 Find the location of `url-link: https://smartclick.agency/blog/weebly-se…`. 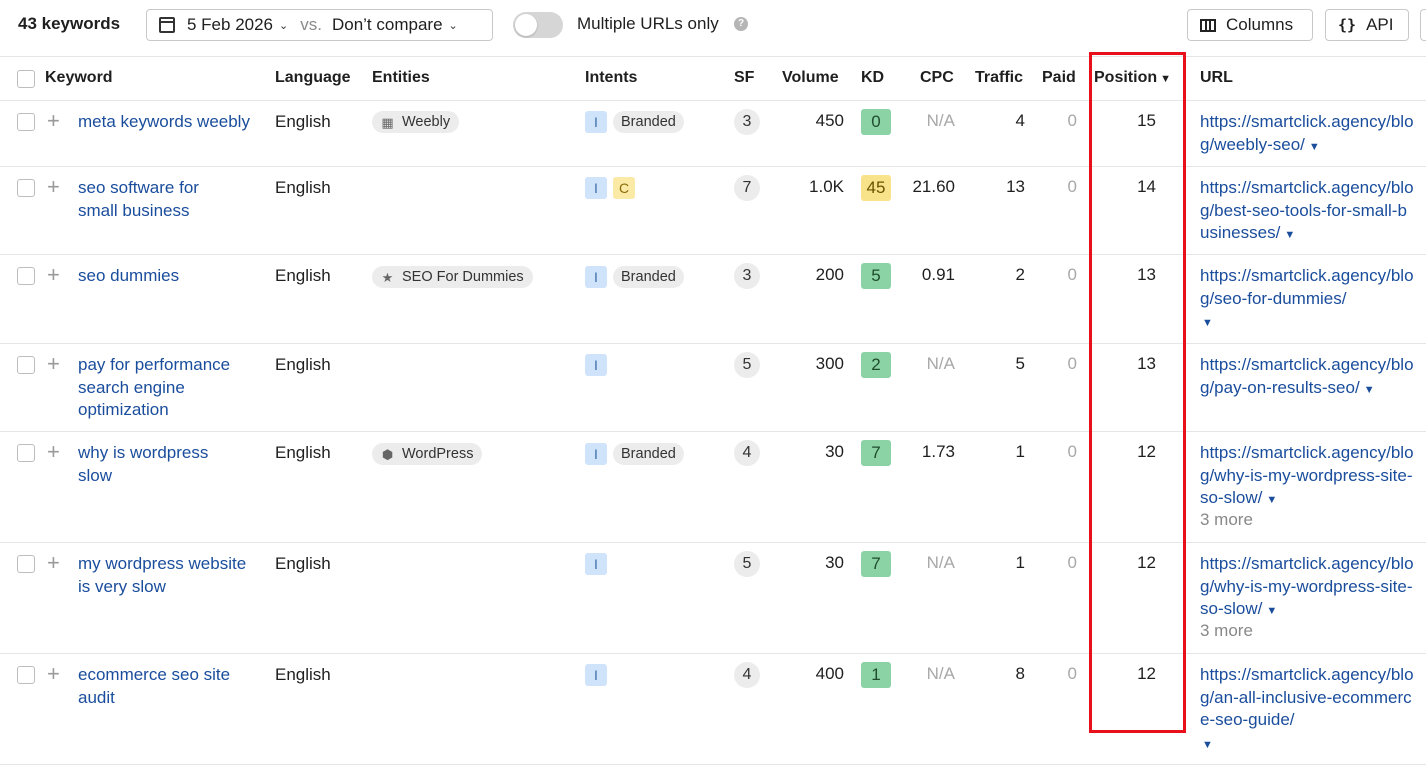

url-link: https://smartclick.agency/blog/weebly-se… is located at coordinates (1307, 134).